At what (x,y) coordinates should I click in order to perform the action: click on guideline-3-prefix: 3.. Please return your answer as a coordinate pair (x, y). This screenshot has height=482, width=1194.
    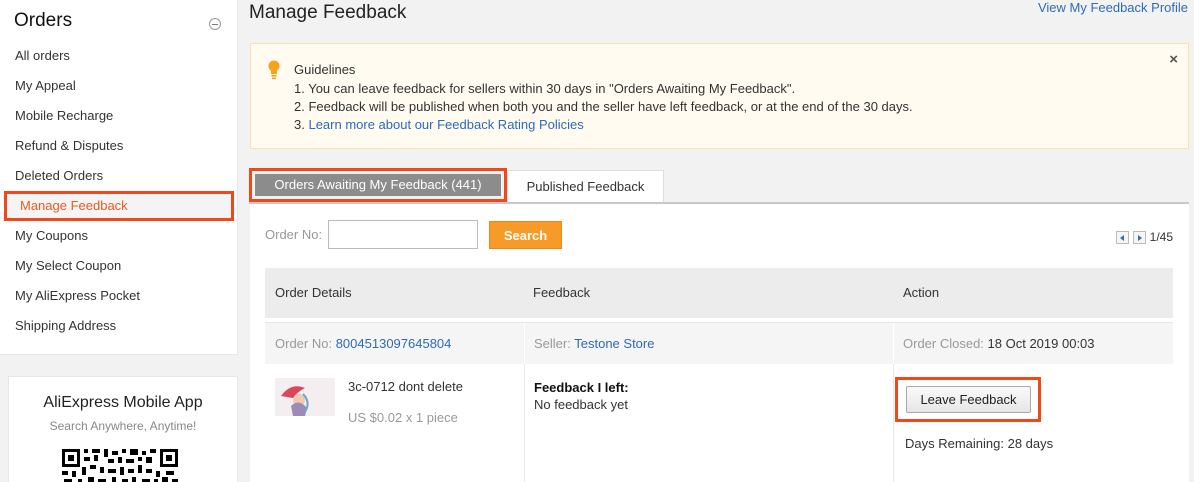
    Looking at the image, I should click on (301, 124).